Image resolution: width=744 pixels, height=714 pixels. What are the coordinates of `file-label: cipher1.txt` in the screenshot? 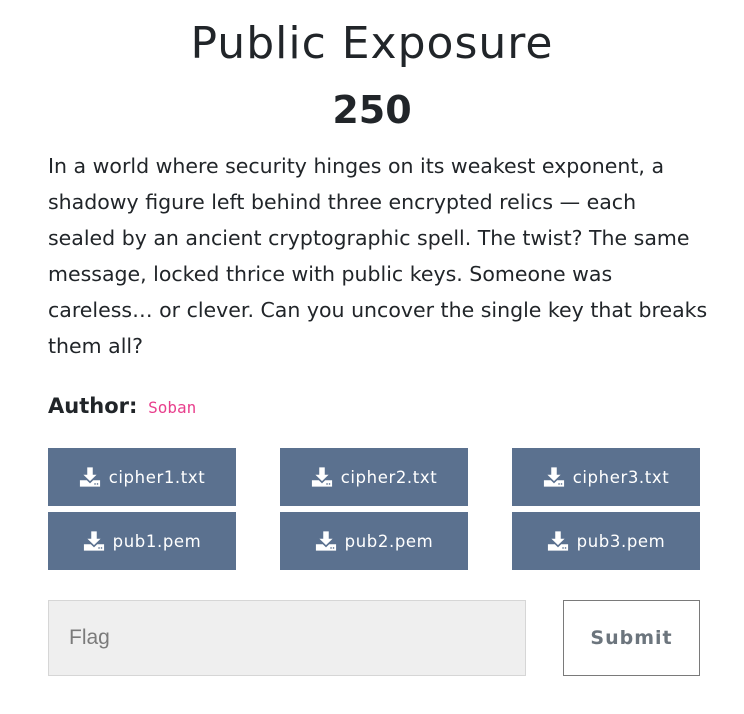 It's located at (157, 477).